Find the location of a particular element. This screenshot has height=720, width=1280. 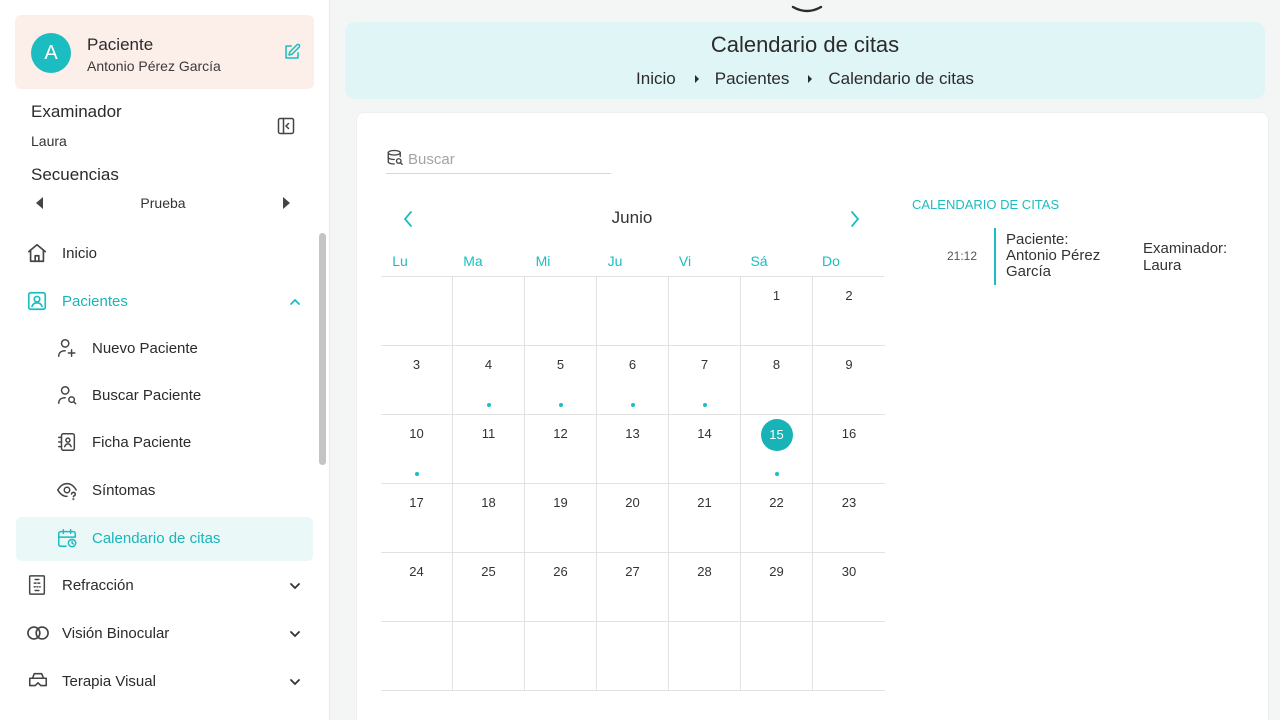

user-search-icon is located at coordinates (67, 397).